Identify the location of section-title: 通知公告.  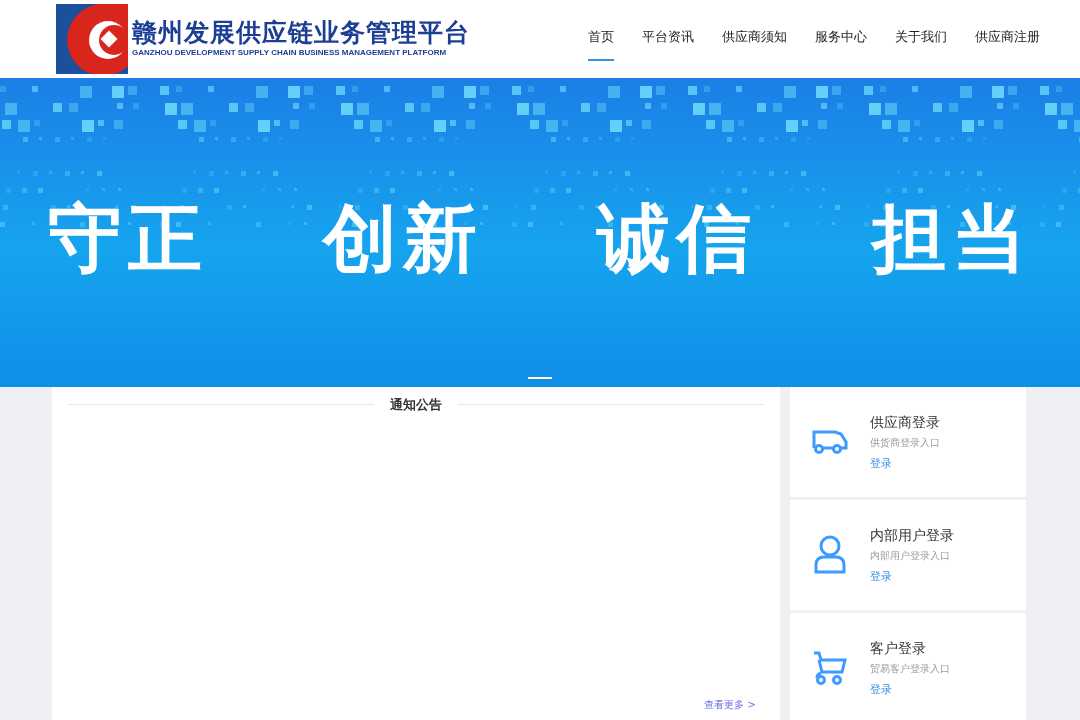
(416, 405).